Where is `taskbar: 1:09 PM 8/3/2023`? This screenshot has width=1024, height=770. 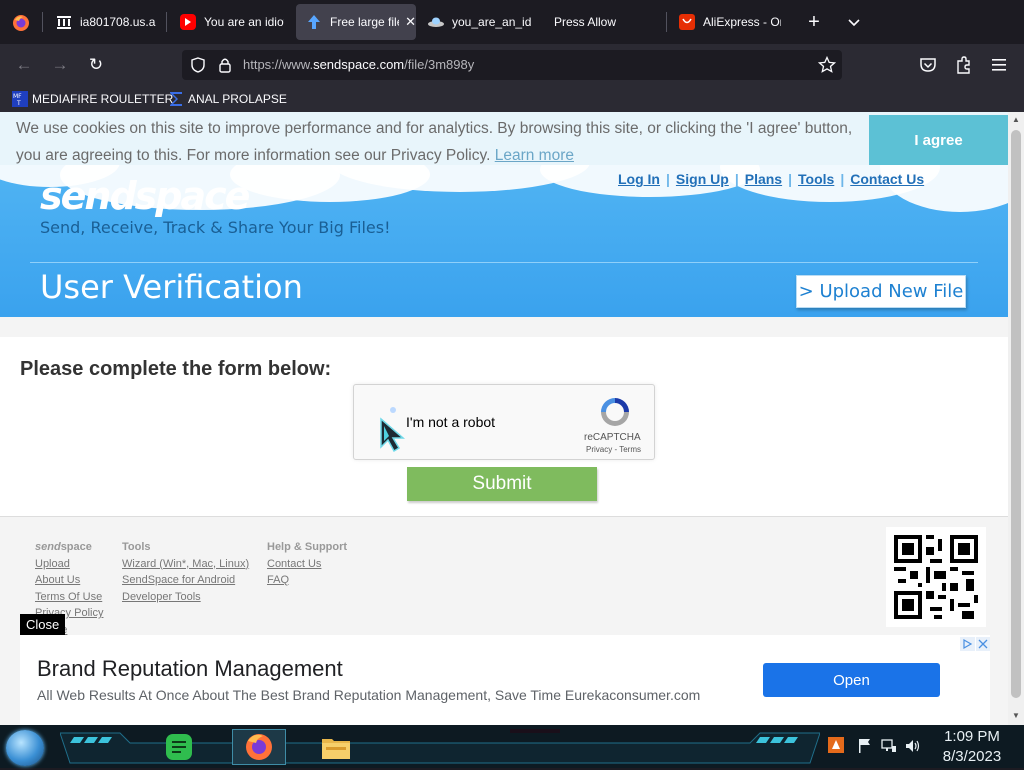 taskbar: 1:09 PM 8/3/2023 is located at coordinates (512, 746).